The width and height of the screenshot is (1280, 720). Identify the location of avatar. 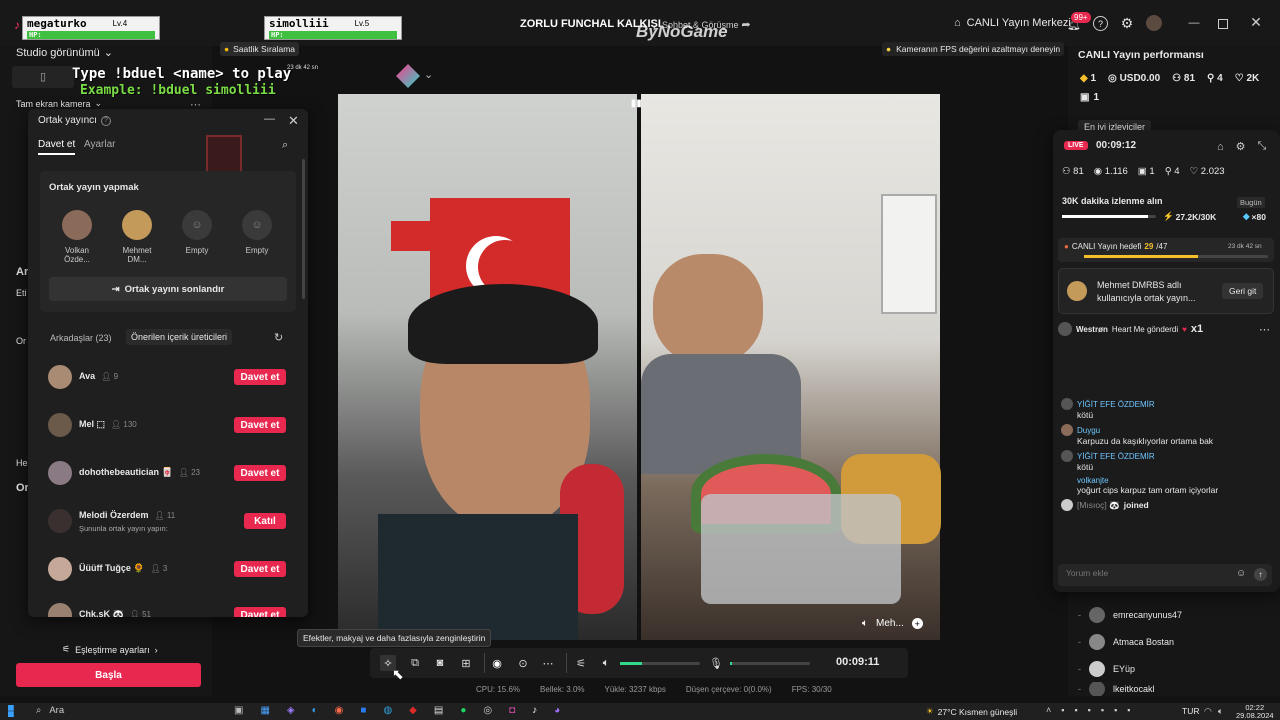
(77, 225).